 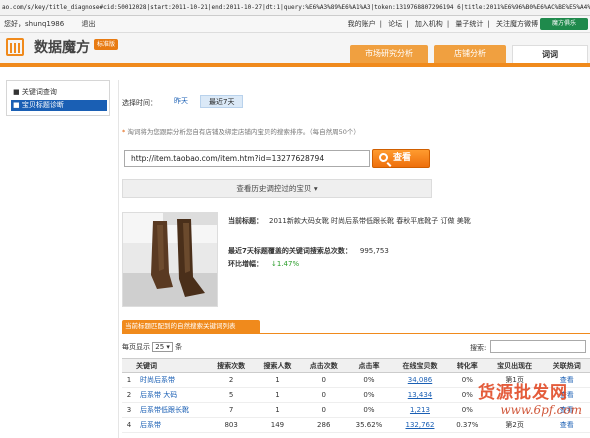 What do you see at coordinates (308, 251) in the screenshot?
I see `search-count: 最近7天标题覆盖的关键词搜索总次数： 995,753` at bounding box center [308, 251].